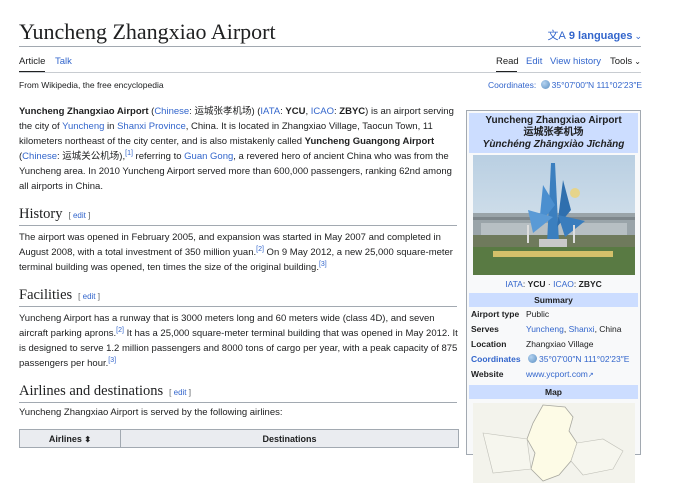 The height and width of the screenshot is (483, 690). What do you see at coordinates (208, 156) in the screenshot?
I see `link-guan-gong: Guan Gong` at bounding box center [208, 156].